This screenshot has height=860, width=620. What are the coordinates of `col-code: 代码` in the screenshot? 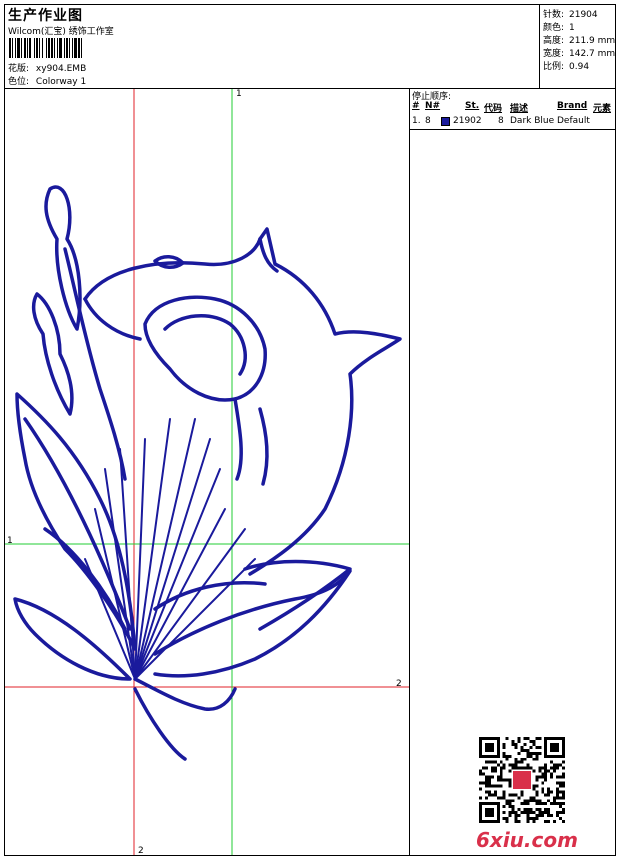 It's located at (493, 109).